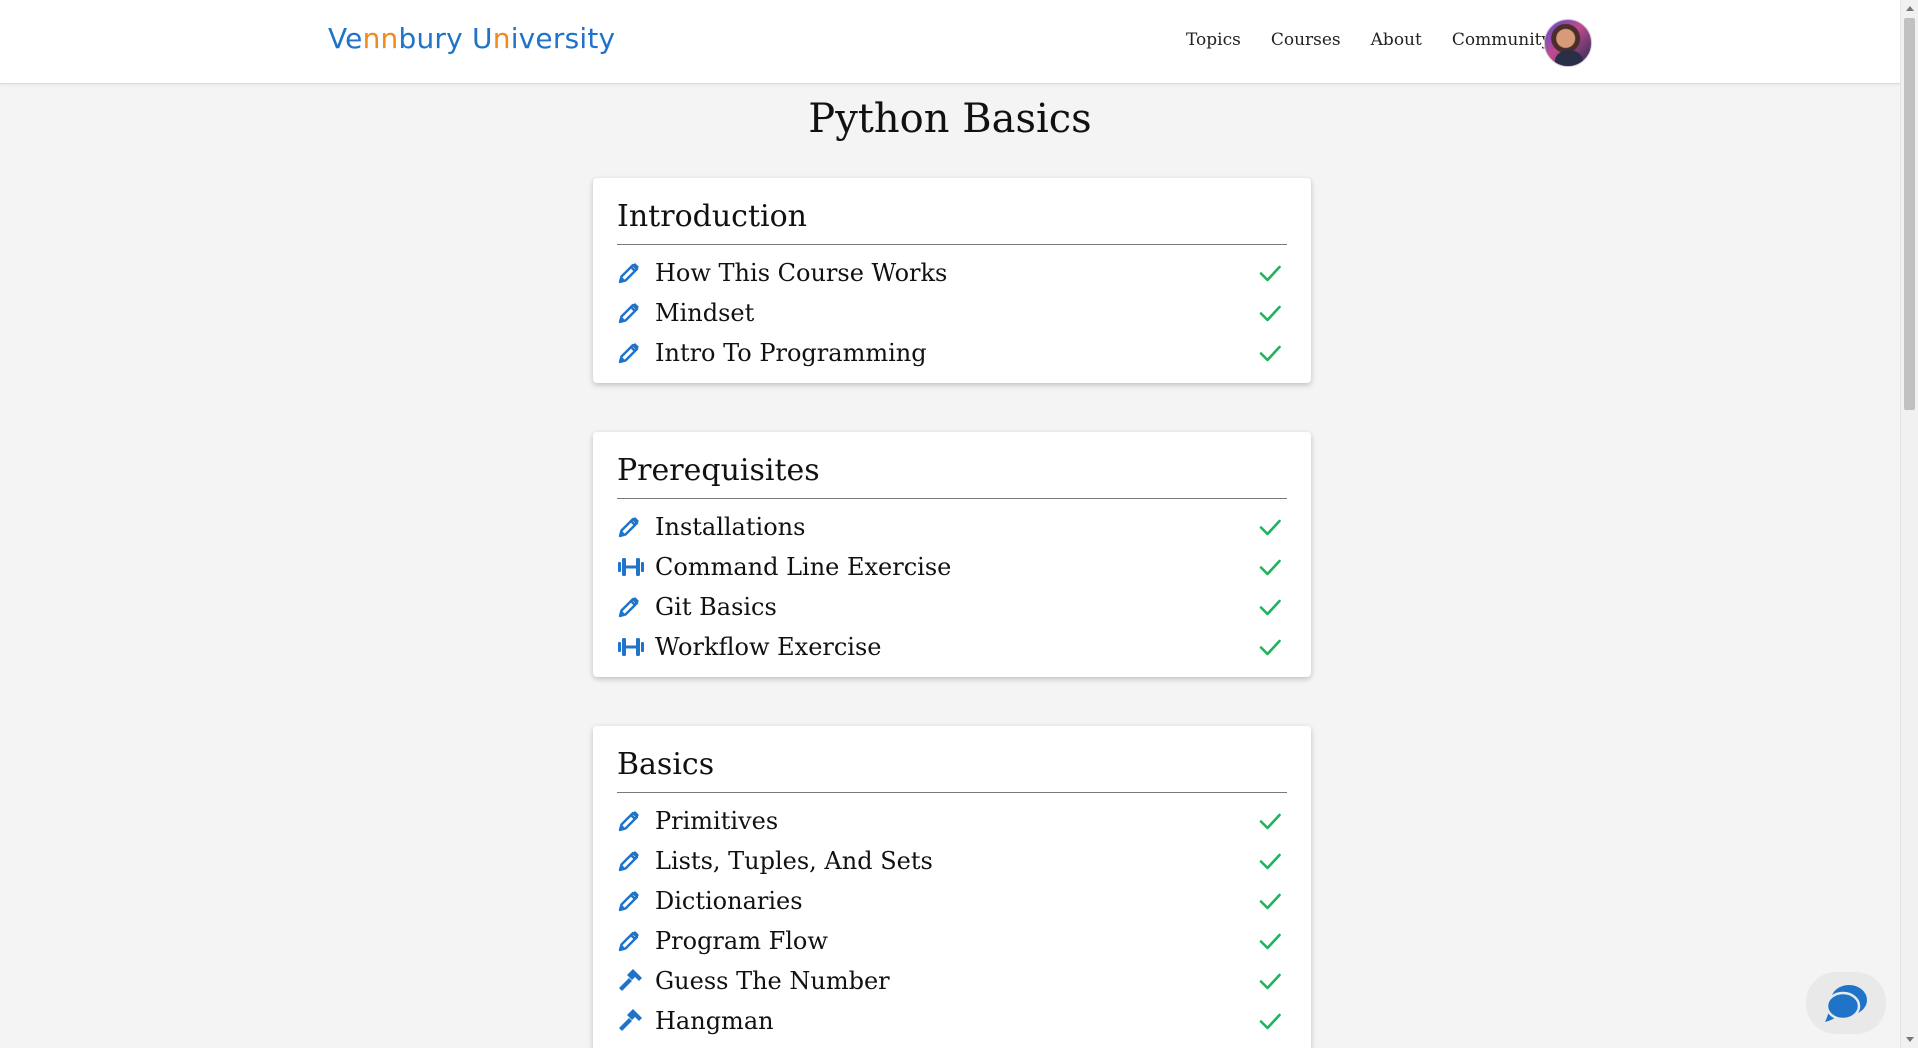 Image resolution: width=1918 pixels, height=1048 pixels. I want to click on logo-text-part: n, so click(501, 38).